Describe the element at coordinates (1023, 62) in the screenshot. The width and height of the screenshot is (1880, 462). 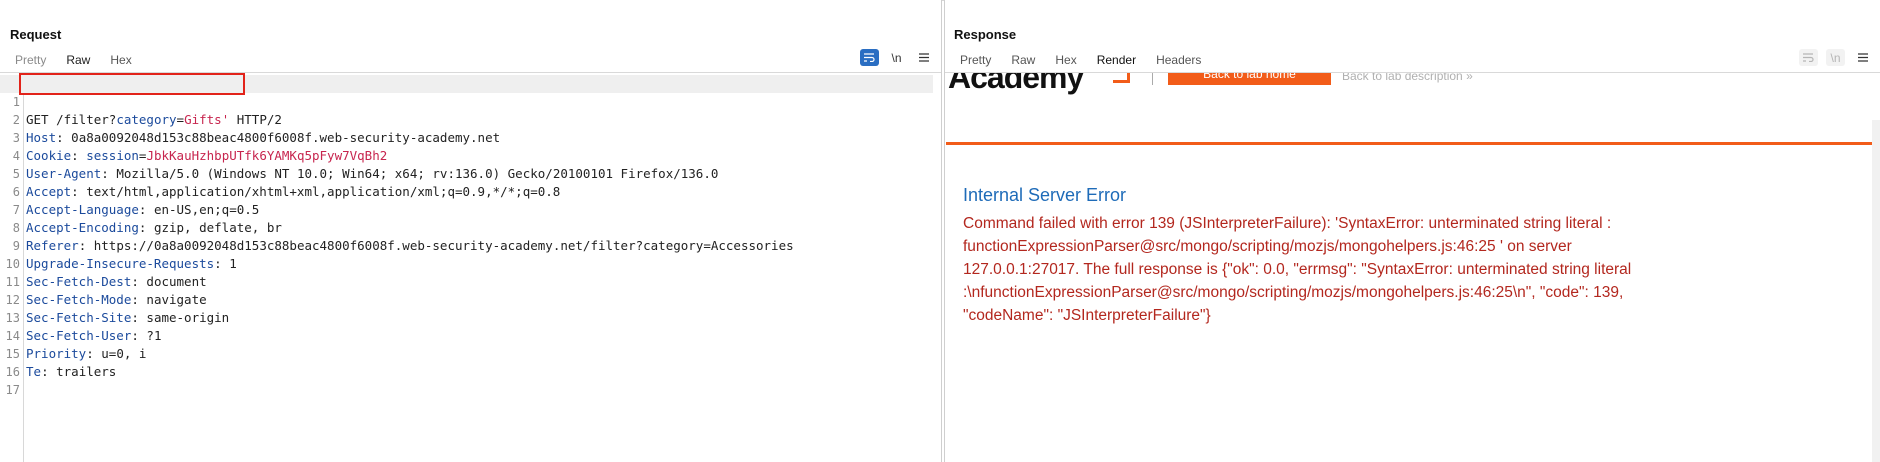
I see `response-tab-raw: Raw` at that location.